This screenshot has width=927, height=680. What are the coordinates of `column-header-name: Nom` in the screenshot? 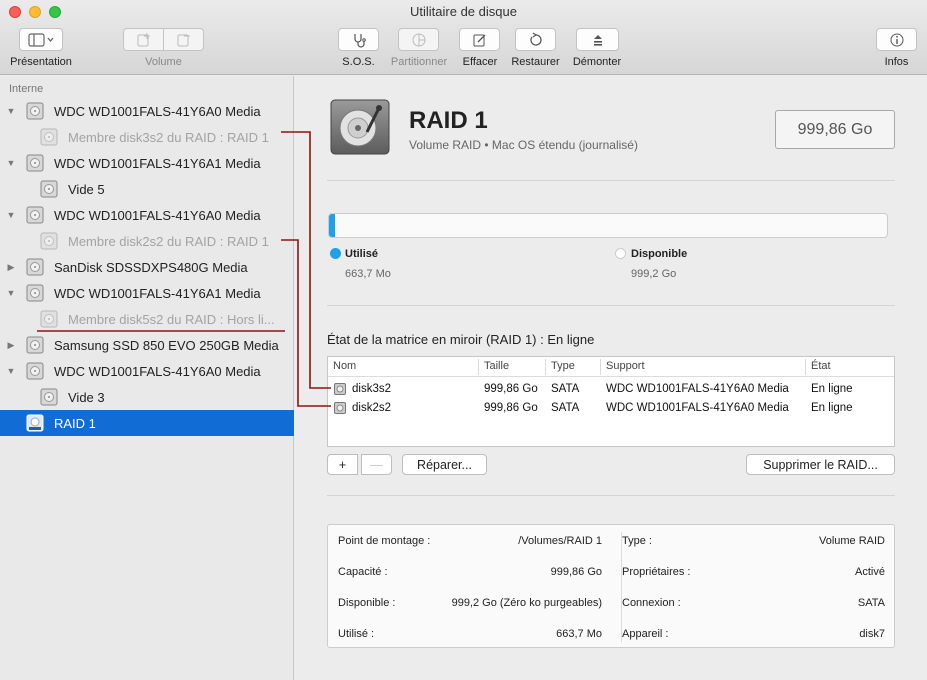 It's located at (344, 366).